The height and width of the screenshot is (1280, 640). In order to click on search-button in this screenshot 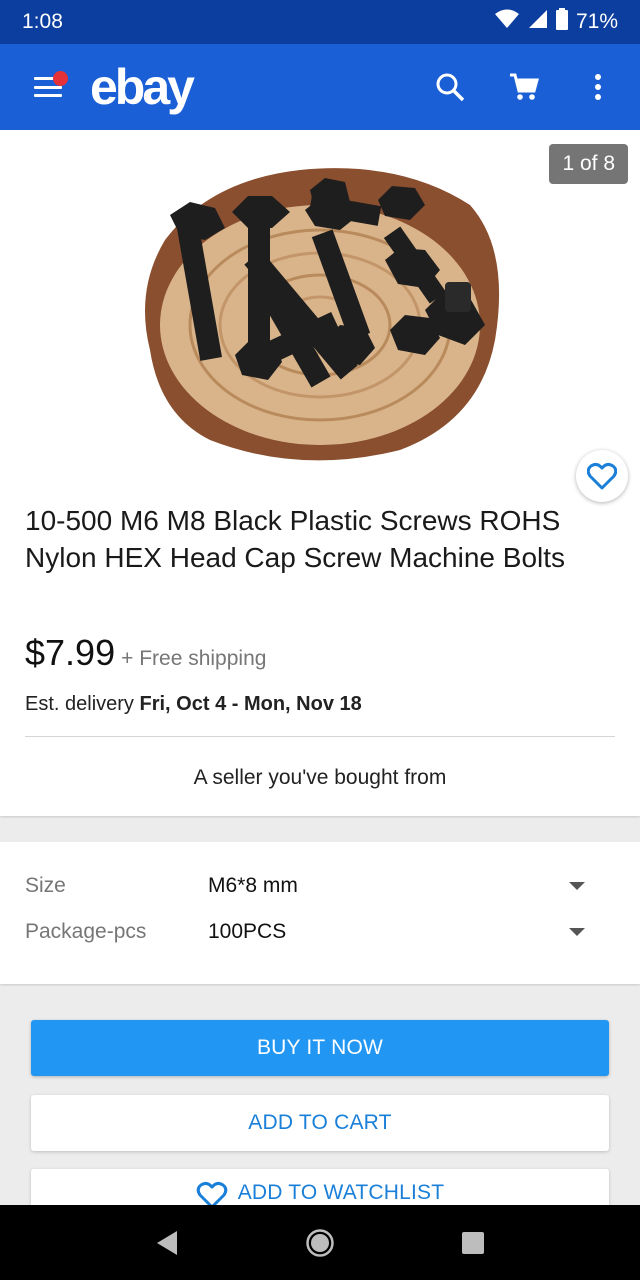, I will do `click(450, 87)`.